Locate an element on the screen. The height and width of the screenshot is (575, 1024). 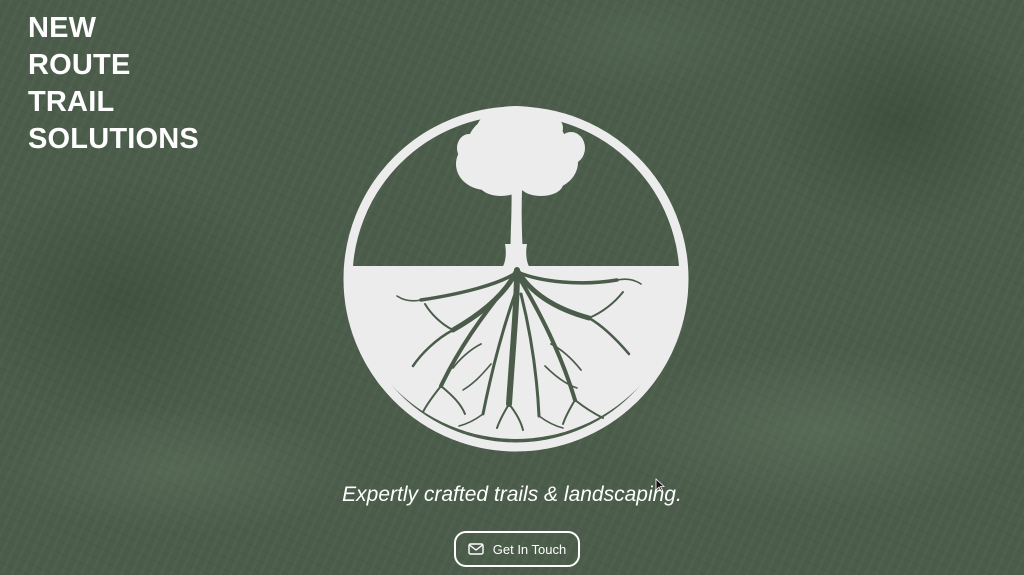
tree-canopy is located at coordinates (520, 188).